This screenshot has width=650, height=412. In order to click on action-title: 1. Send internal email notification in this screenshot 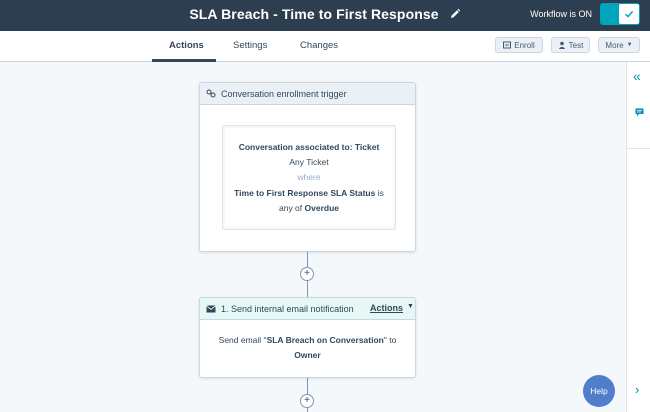, I will do `click(287, 308)`.